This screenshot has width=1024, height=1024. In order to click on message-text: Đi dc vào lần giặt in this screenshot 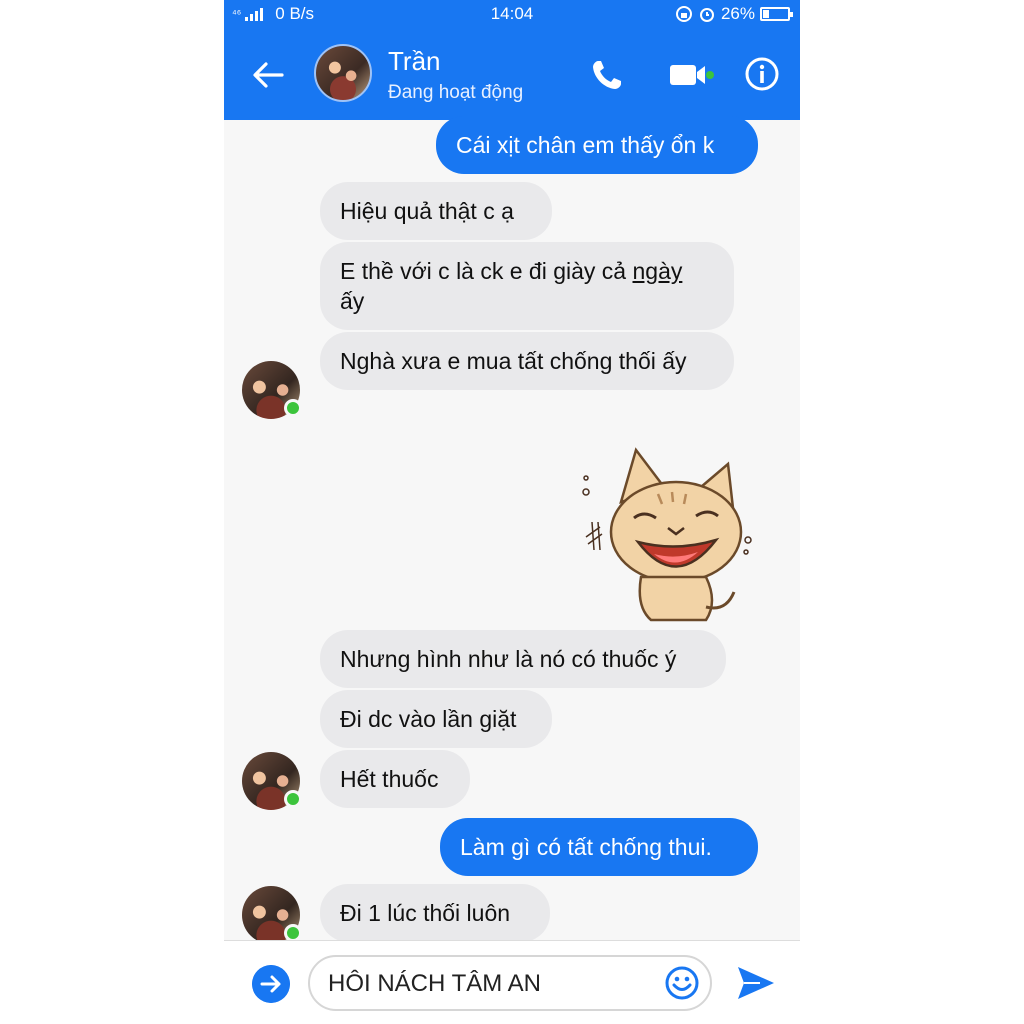, I will do `click(428, 719)`.